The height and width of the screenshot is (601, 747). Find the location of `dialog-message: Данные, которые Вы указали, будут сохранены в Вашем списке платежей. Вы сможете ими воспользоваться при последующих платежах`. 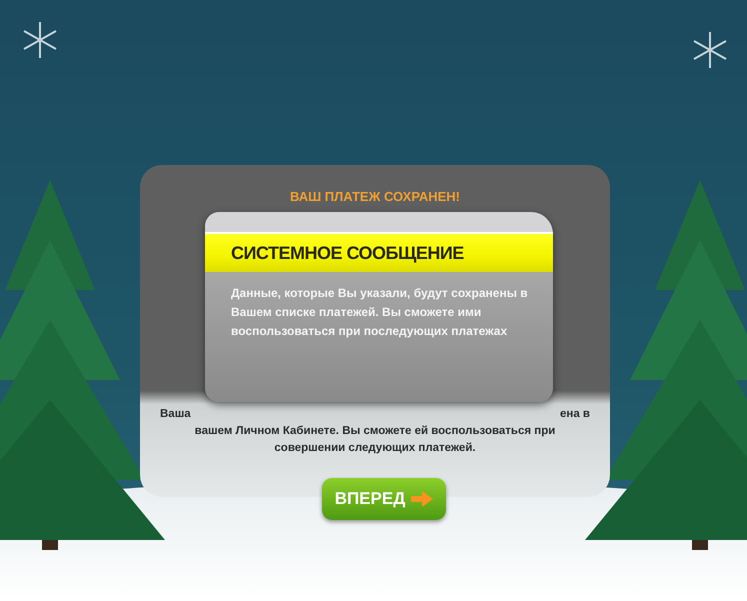

dialog-message: Данные, которые Вы указали, будут сохранены в Вашем списке платежей. Вы сможете ими воспользоваться при последующих платежах is located at coordinates (380, 312).